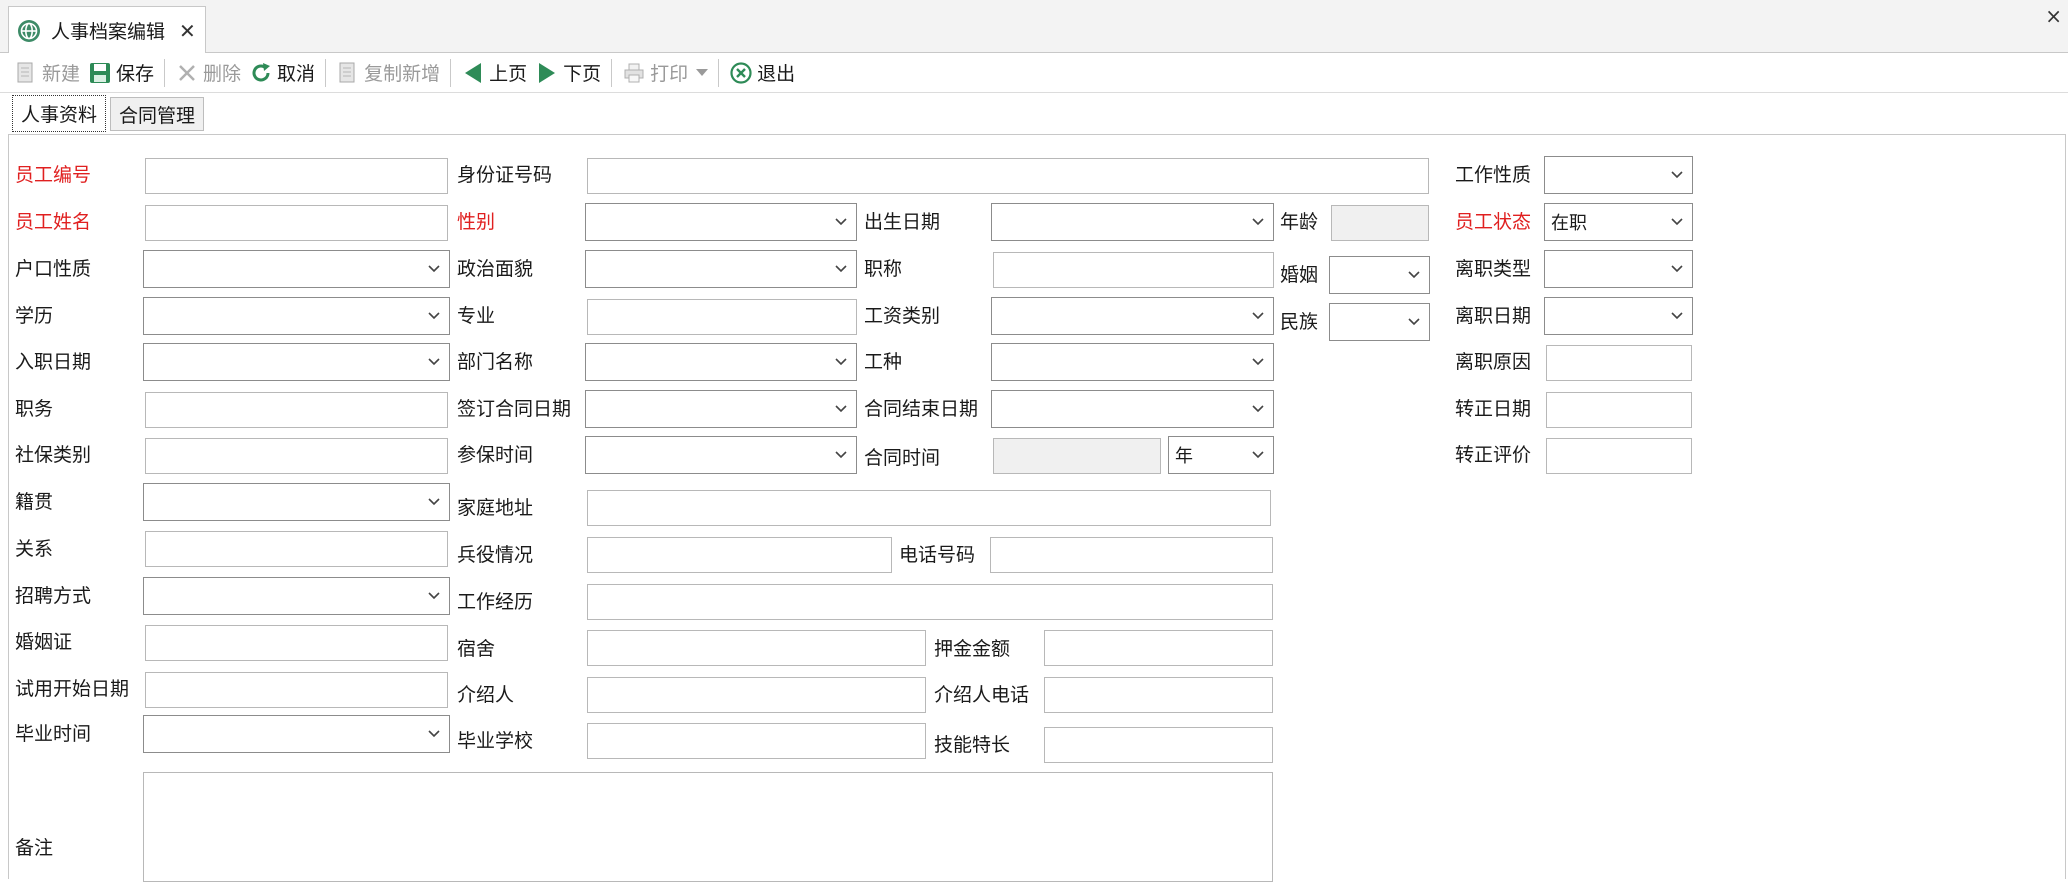  Describe the element at coordinates (982, 695) in the screenshot. I see `introducer-phone-label: 介绍人电话` at that location.